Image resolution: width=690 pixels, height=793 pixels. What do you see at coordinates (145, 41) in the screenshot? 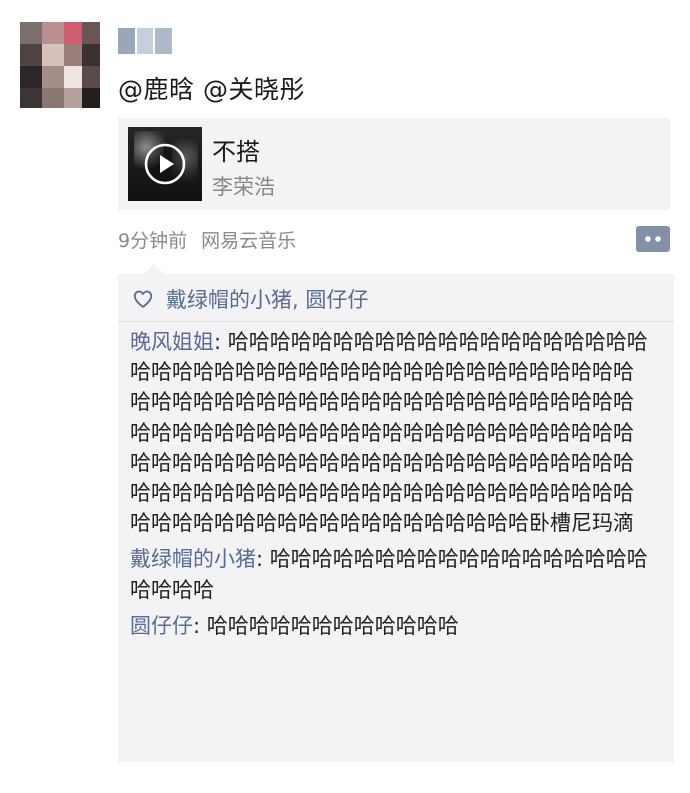
I see `nickname-blurred` at bounding box center [145, 41].